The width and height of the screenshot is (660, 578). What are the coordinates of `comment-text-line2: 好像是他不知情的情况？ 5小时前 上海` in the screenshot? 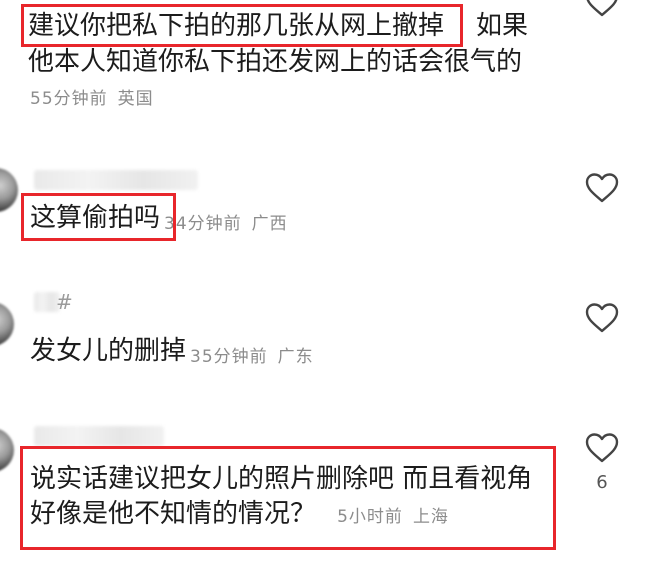 It's located at (239, 514).